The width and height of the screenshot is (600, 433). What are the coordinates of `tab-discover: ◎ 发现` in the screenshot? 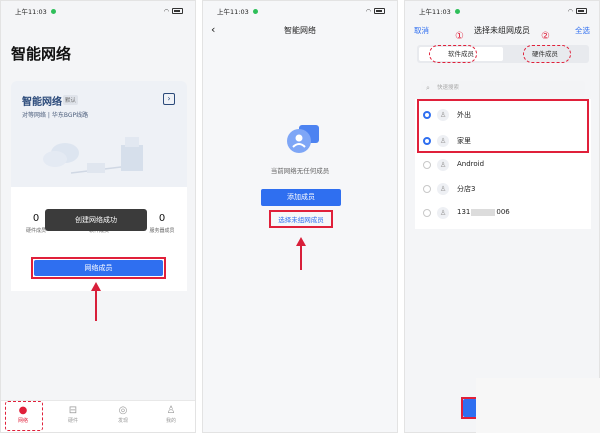 It's located at (123, 414).